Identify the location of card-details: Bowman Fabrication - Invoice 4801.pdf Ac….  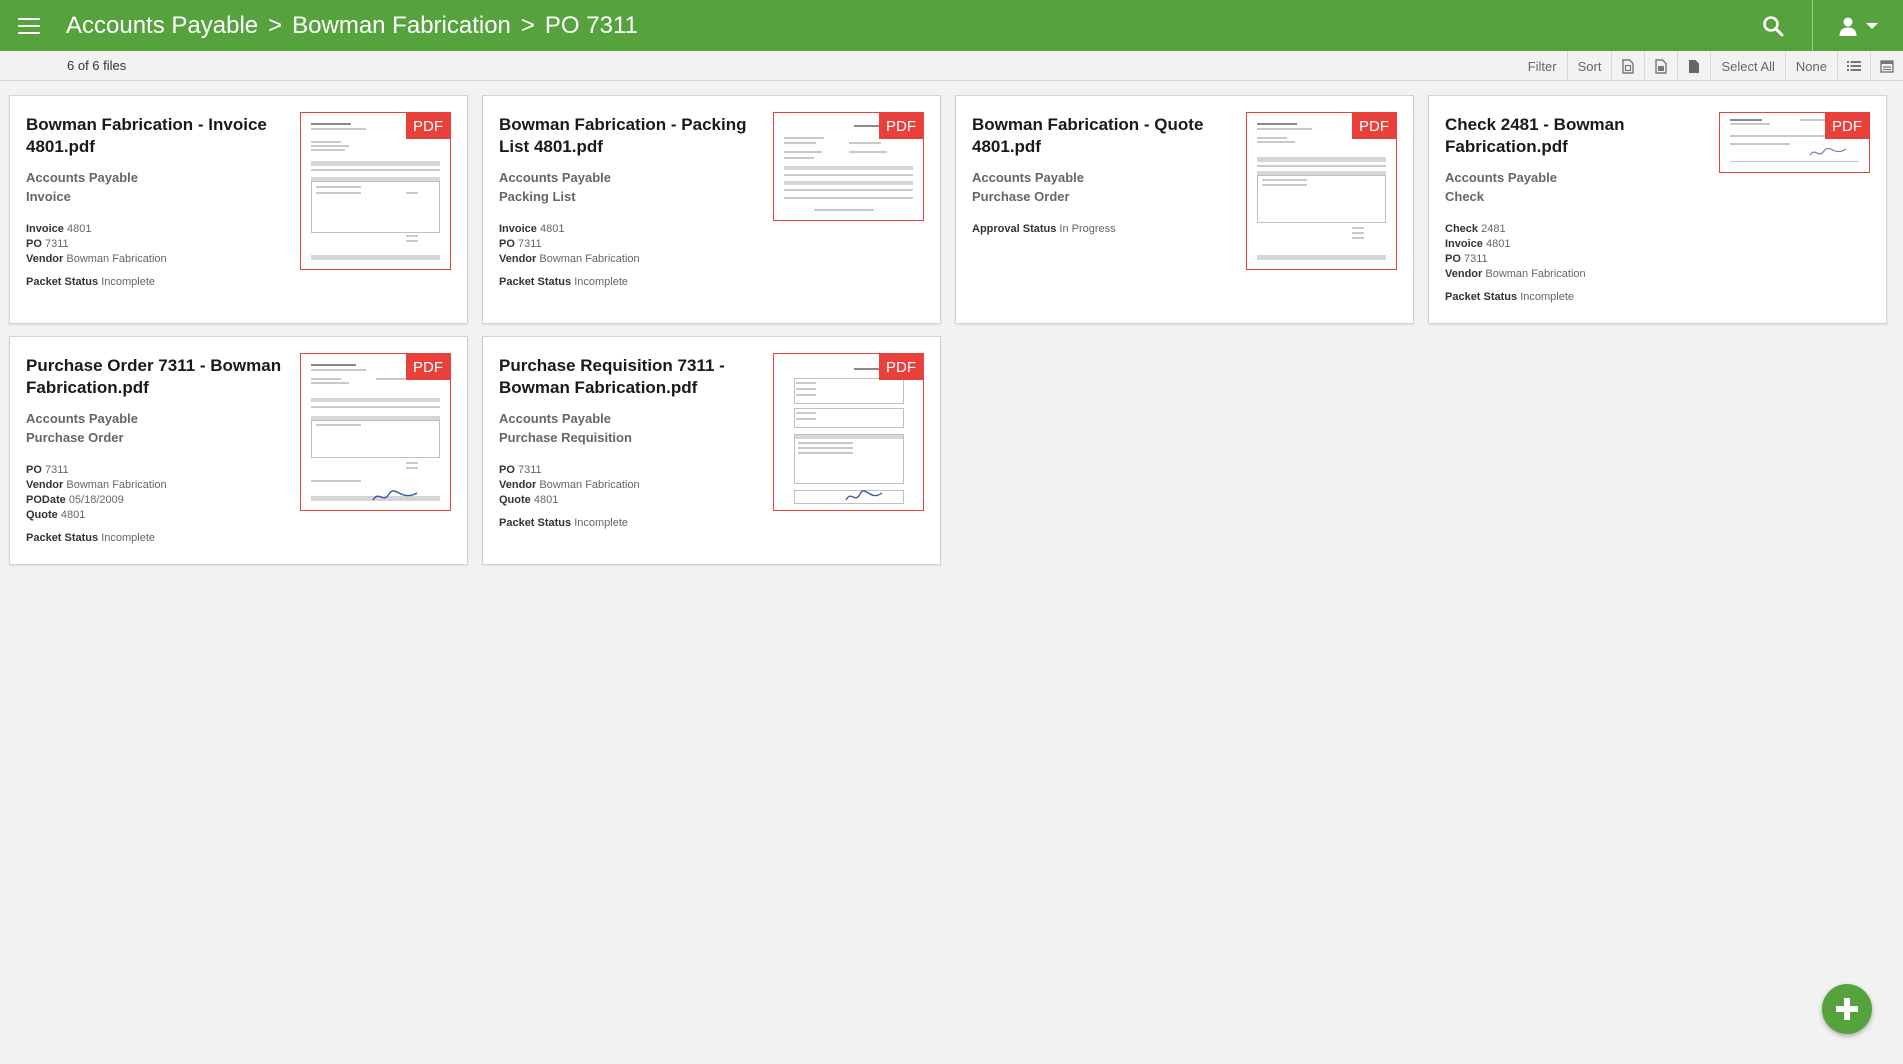
(156, 202).